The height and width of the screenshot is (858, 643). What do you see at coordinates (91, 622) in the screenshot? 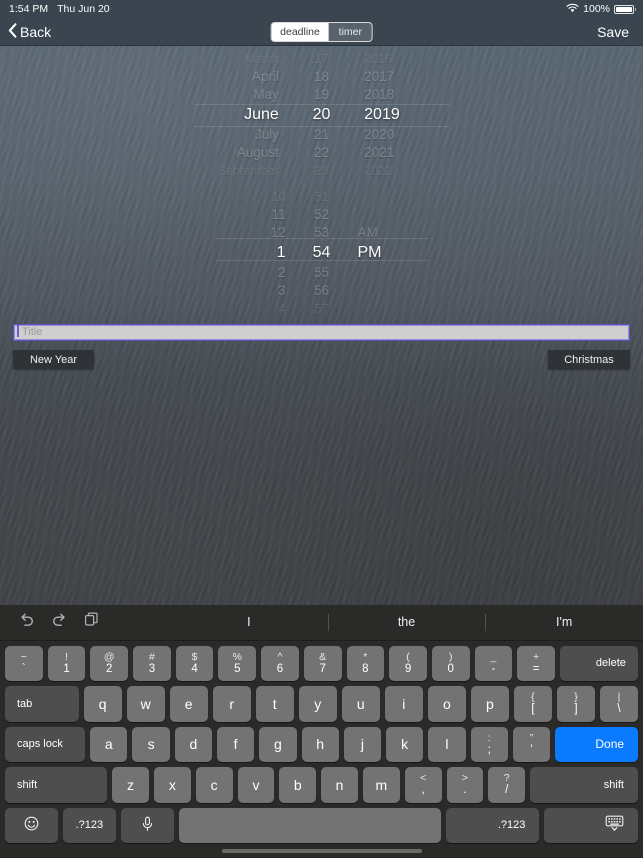
I see `paste-icon` at bounding box center [91, 622].